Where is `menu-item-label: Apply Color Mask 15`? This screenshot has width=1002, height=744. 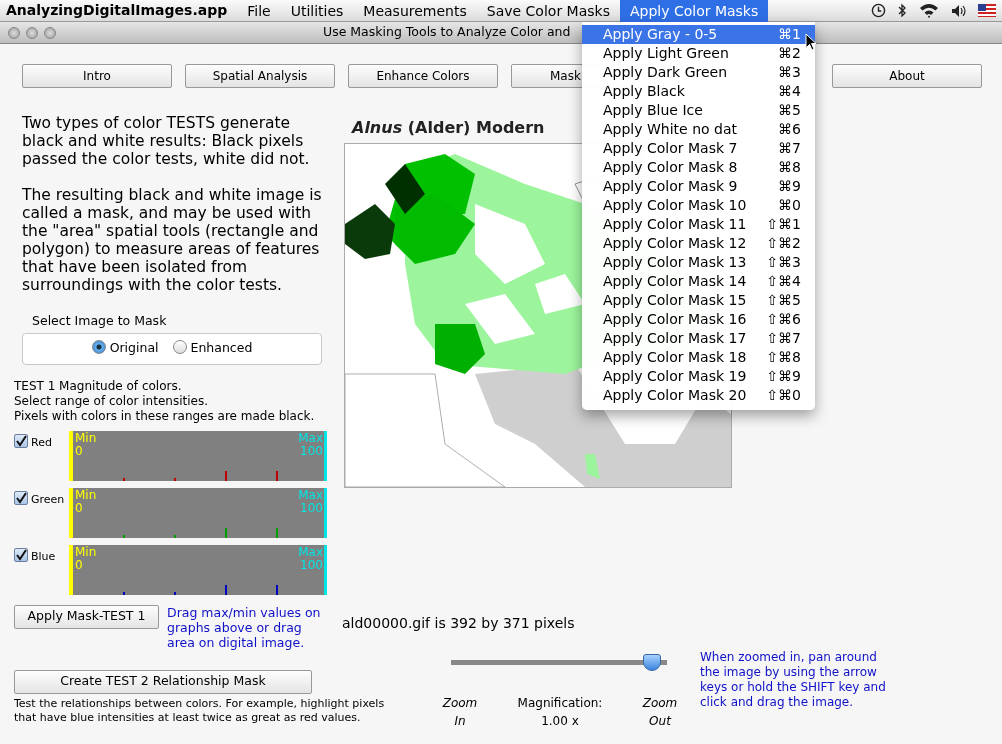
menu-item-label: Apply Color Mask 15 is located at coordinates (675, 300).